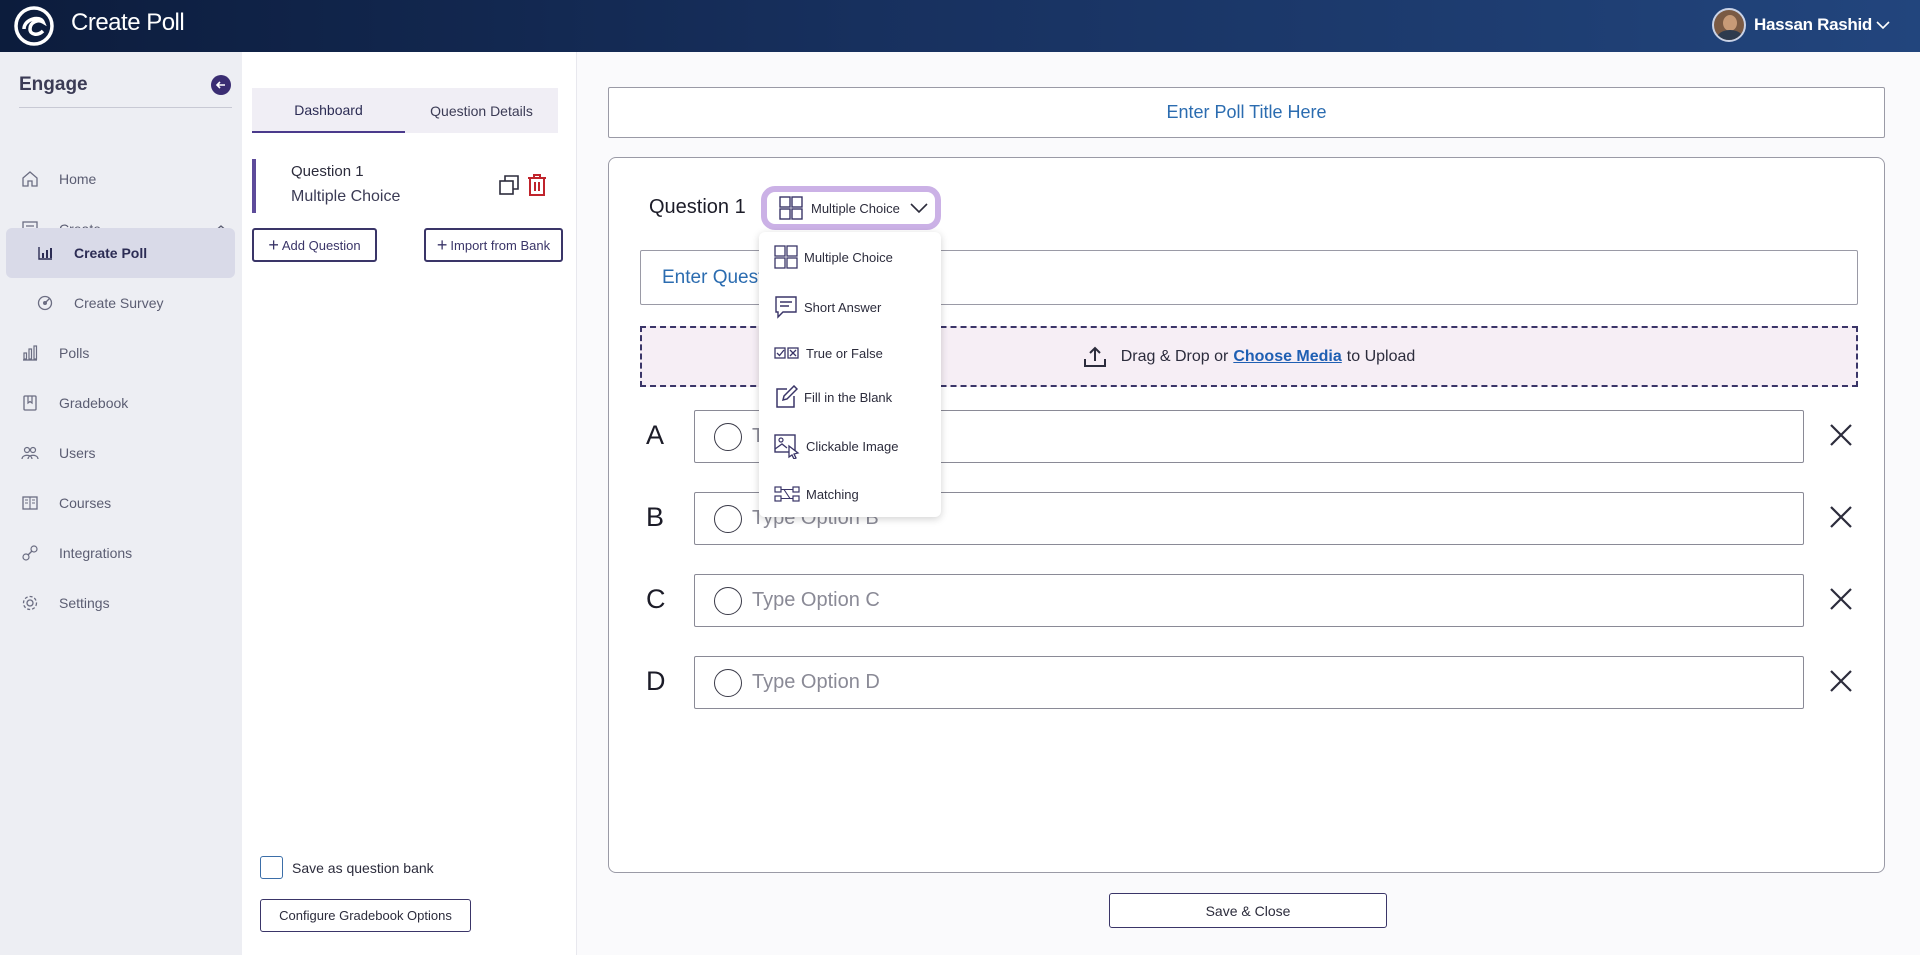 Image resolution: width=1920 pixels, height=955 pixels. I want to click on bar-chart-icon, so click(30, 353).